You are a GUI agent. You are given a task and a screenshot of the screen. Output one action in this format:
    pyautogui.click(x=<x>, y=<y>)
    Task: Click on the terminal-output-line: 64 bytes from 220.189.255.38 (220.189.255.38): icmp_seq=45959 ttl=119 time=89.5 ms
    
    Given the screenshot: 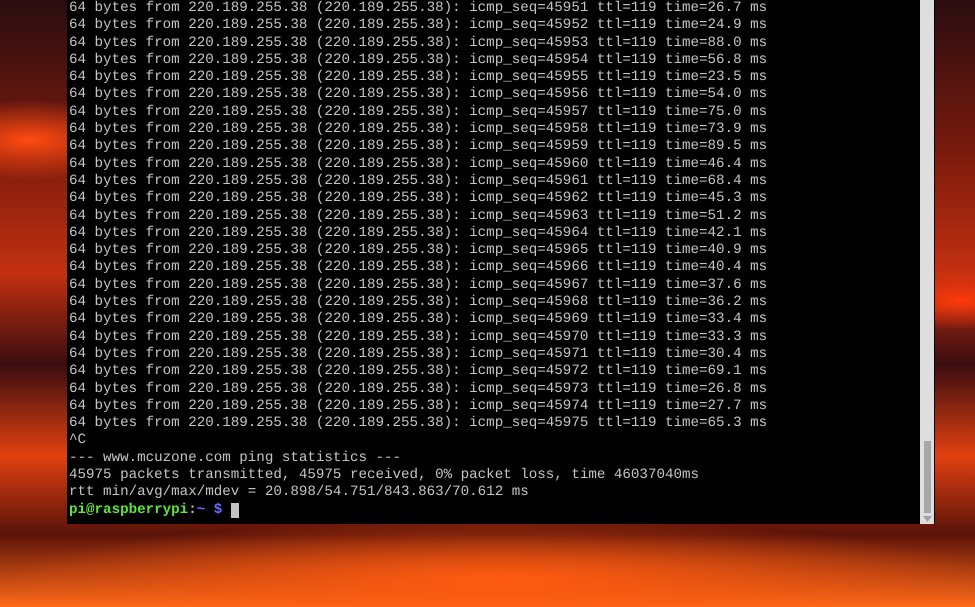 What is the action you would take?
    pyautogui.click(x=418, y=147)
    